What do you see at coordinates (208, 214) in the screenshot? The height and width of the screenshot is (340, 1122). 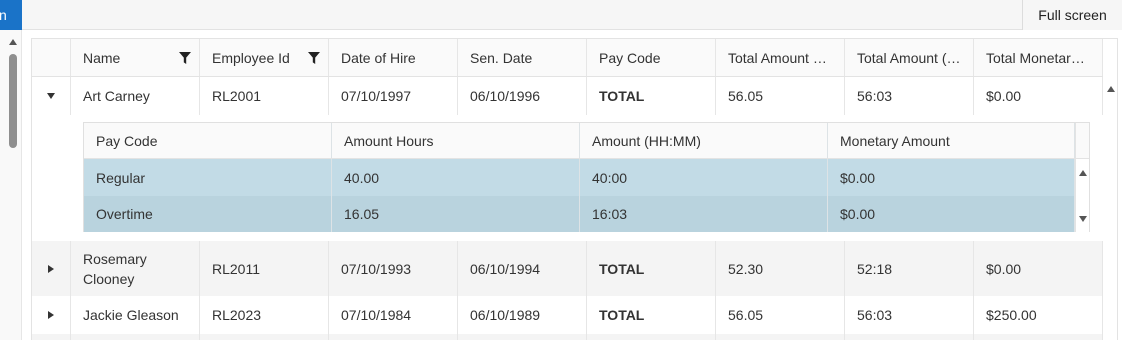 I see `detail-cell-pay-code: Overtime` at bounding box center [208, 214].